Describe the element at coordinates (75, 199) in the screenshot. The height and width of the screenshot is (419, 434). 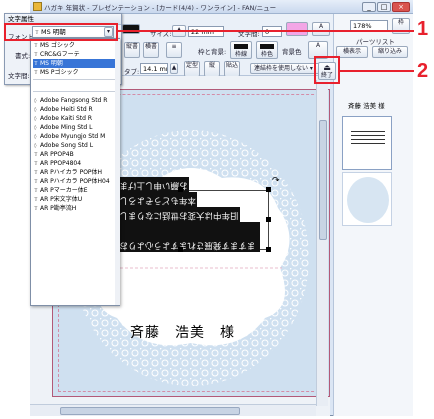
I see `font-option: 𝕋 AR P宋文字体U` at that location.